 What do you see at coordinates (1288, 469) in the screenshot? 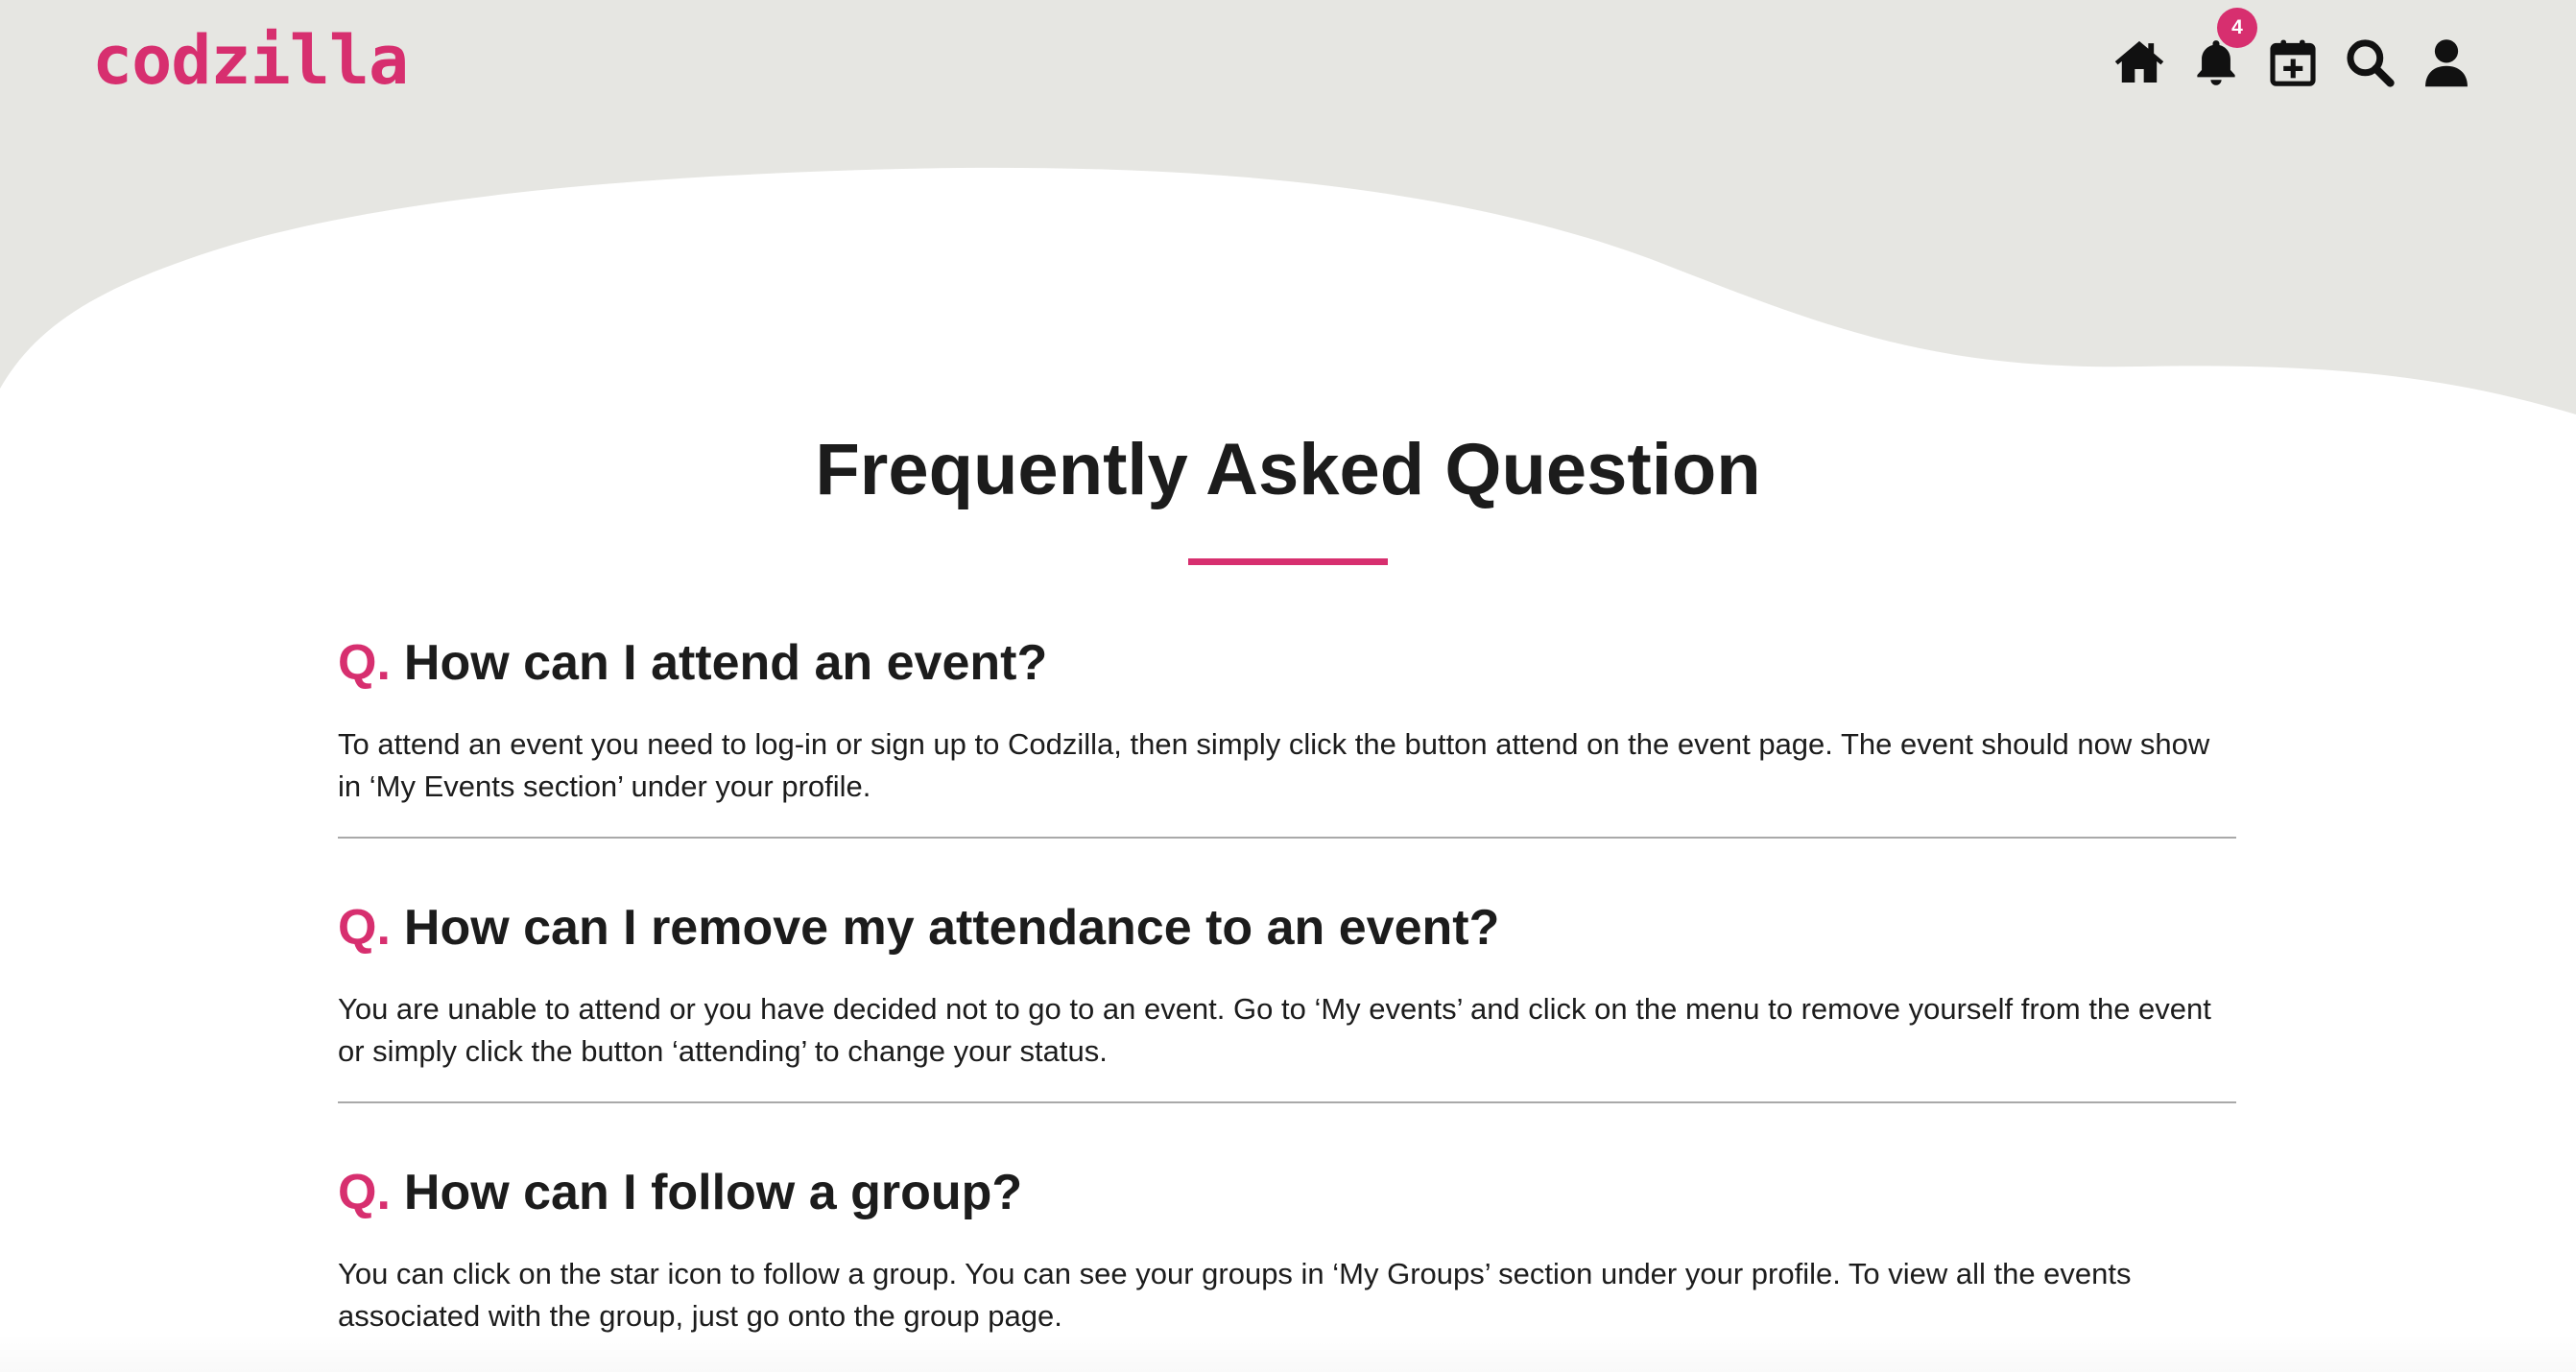
I see `page-title: Frequently Asked Question` at bounding box center [1288, 469].